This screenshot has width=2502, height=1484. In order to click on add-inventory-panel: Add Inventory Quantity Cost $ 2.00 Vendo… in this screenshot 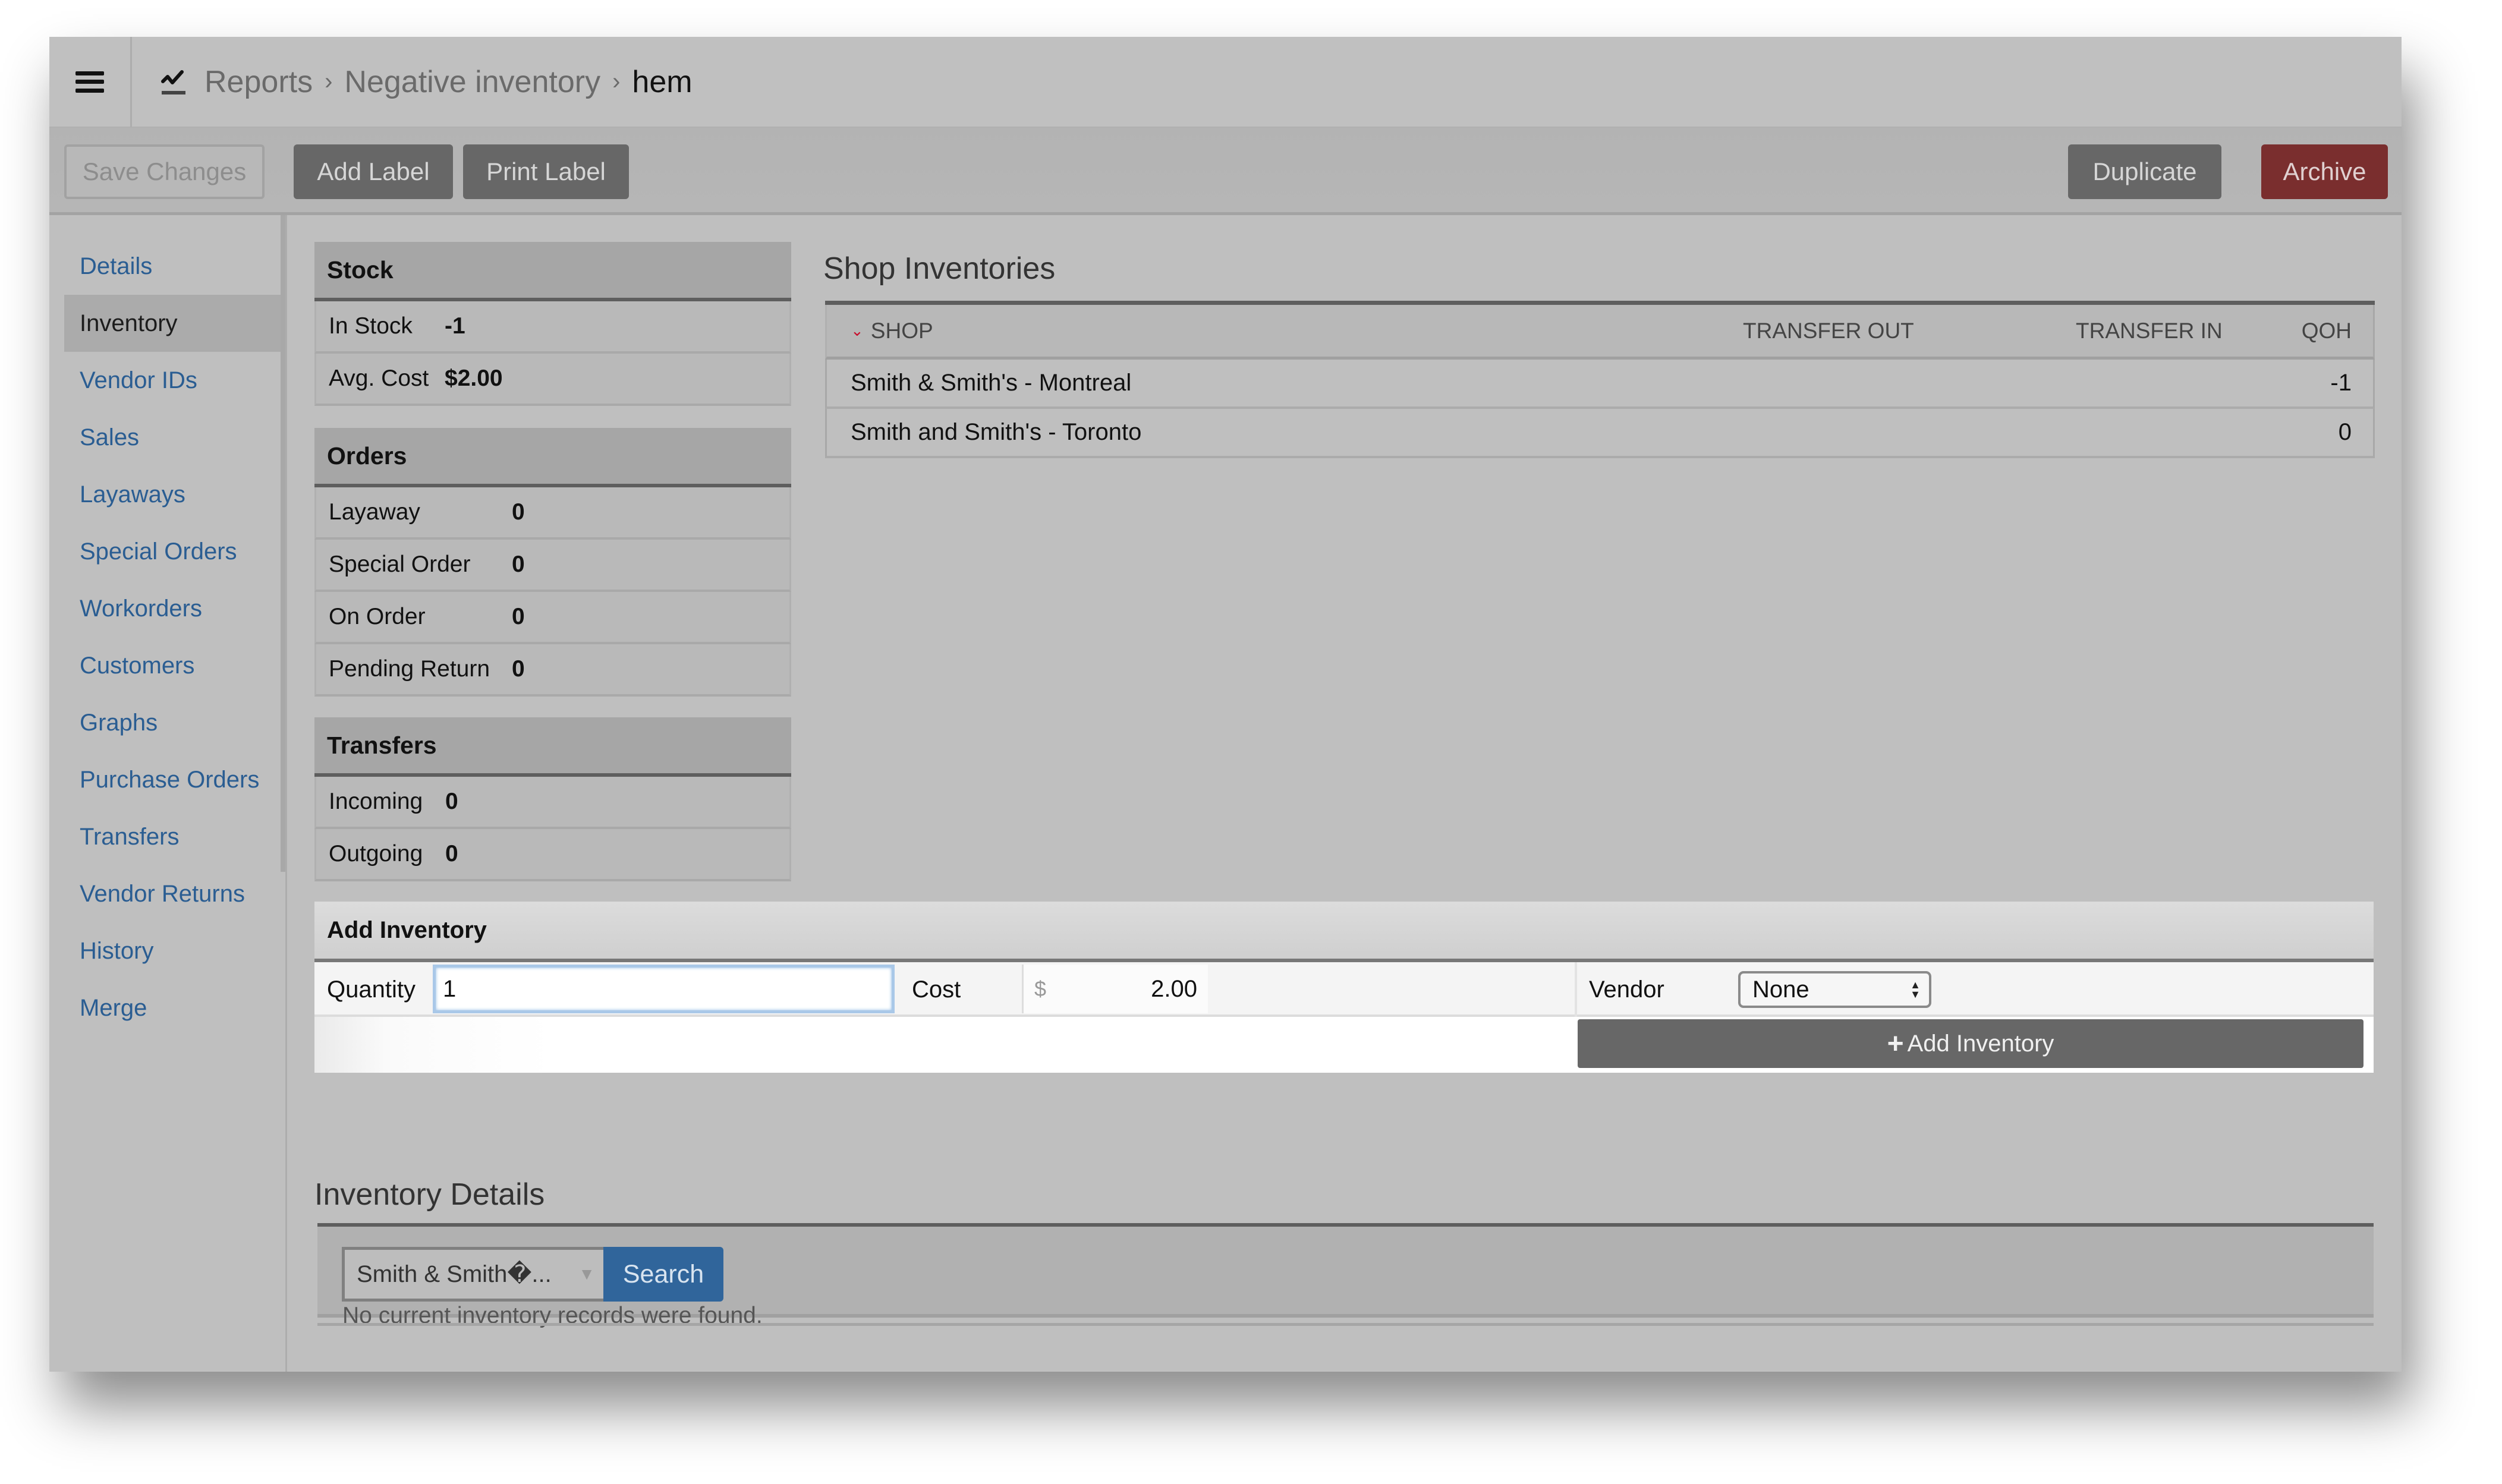, I will do `click(1344, 988)`.